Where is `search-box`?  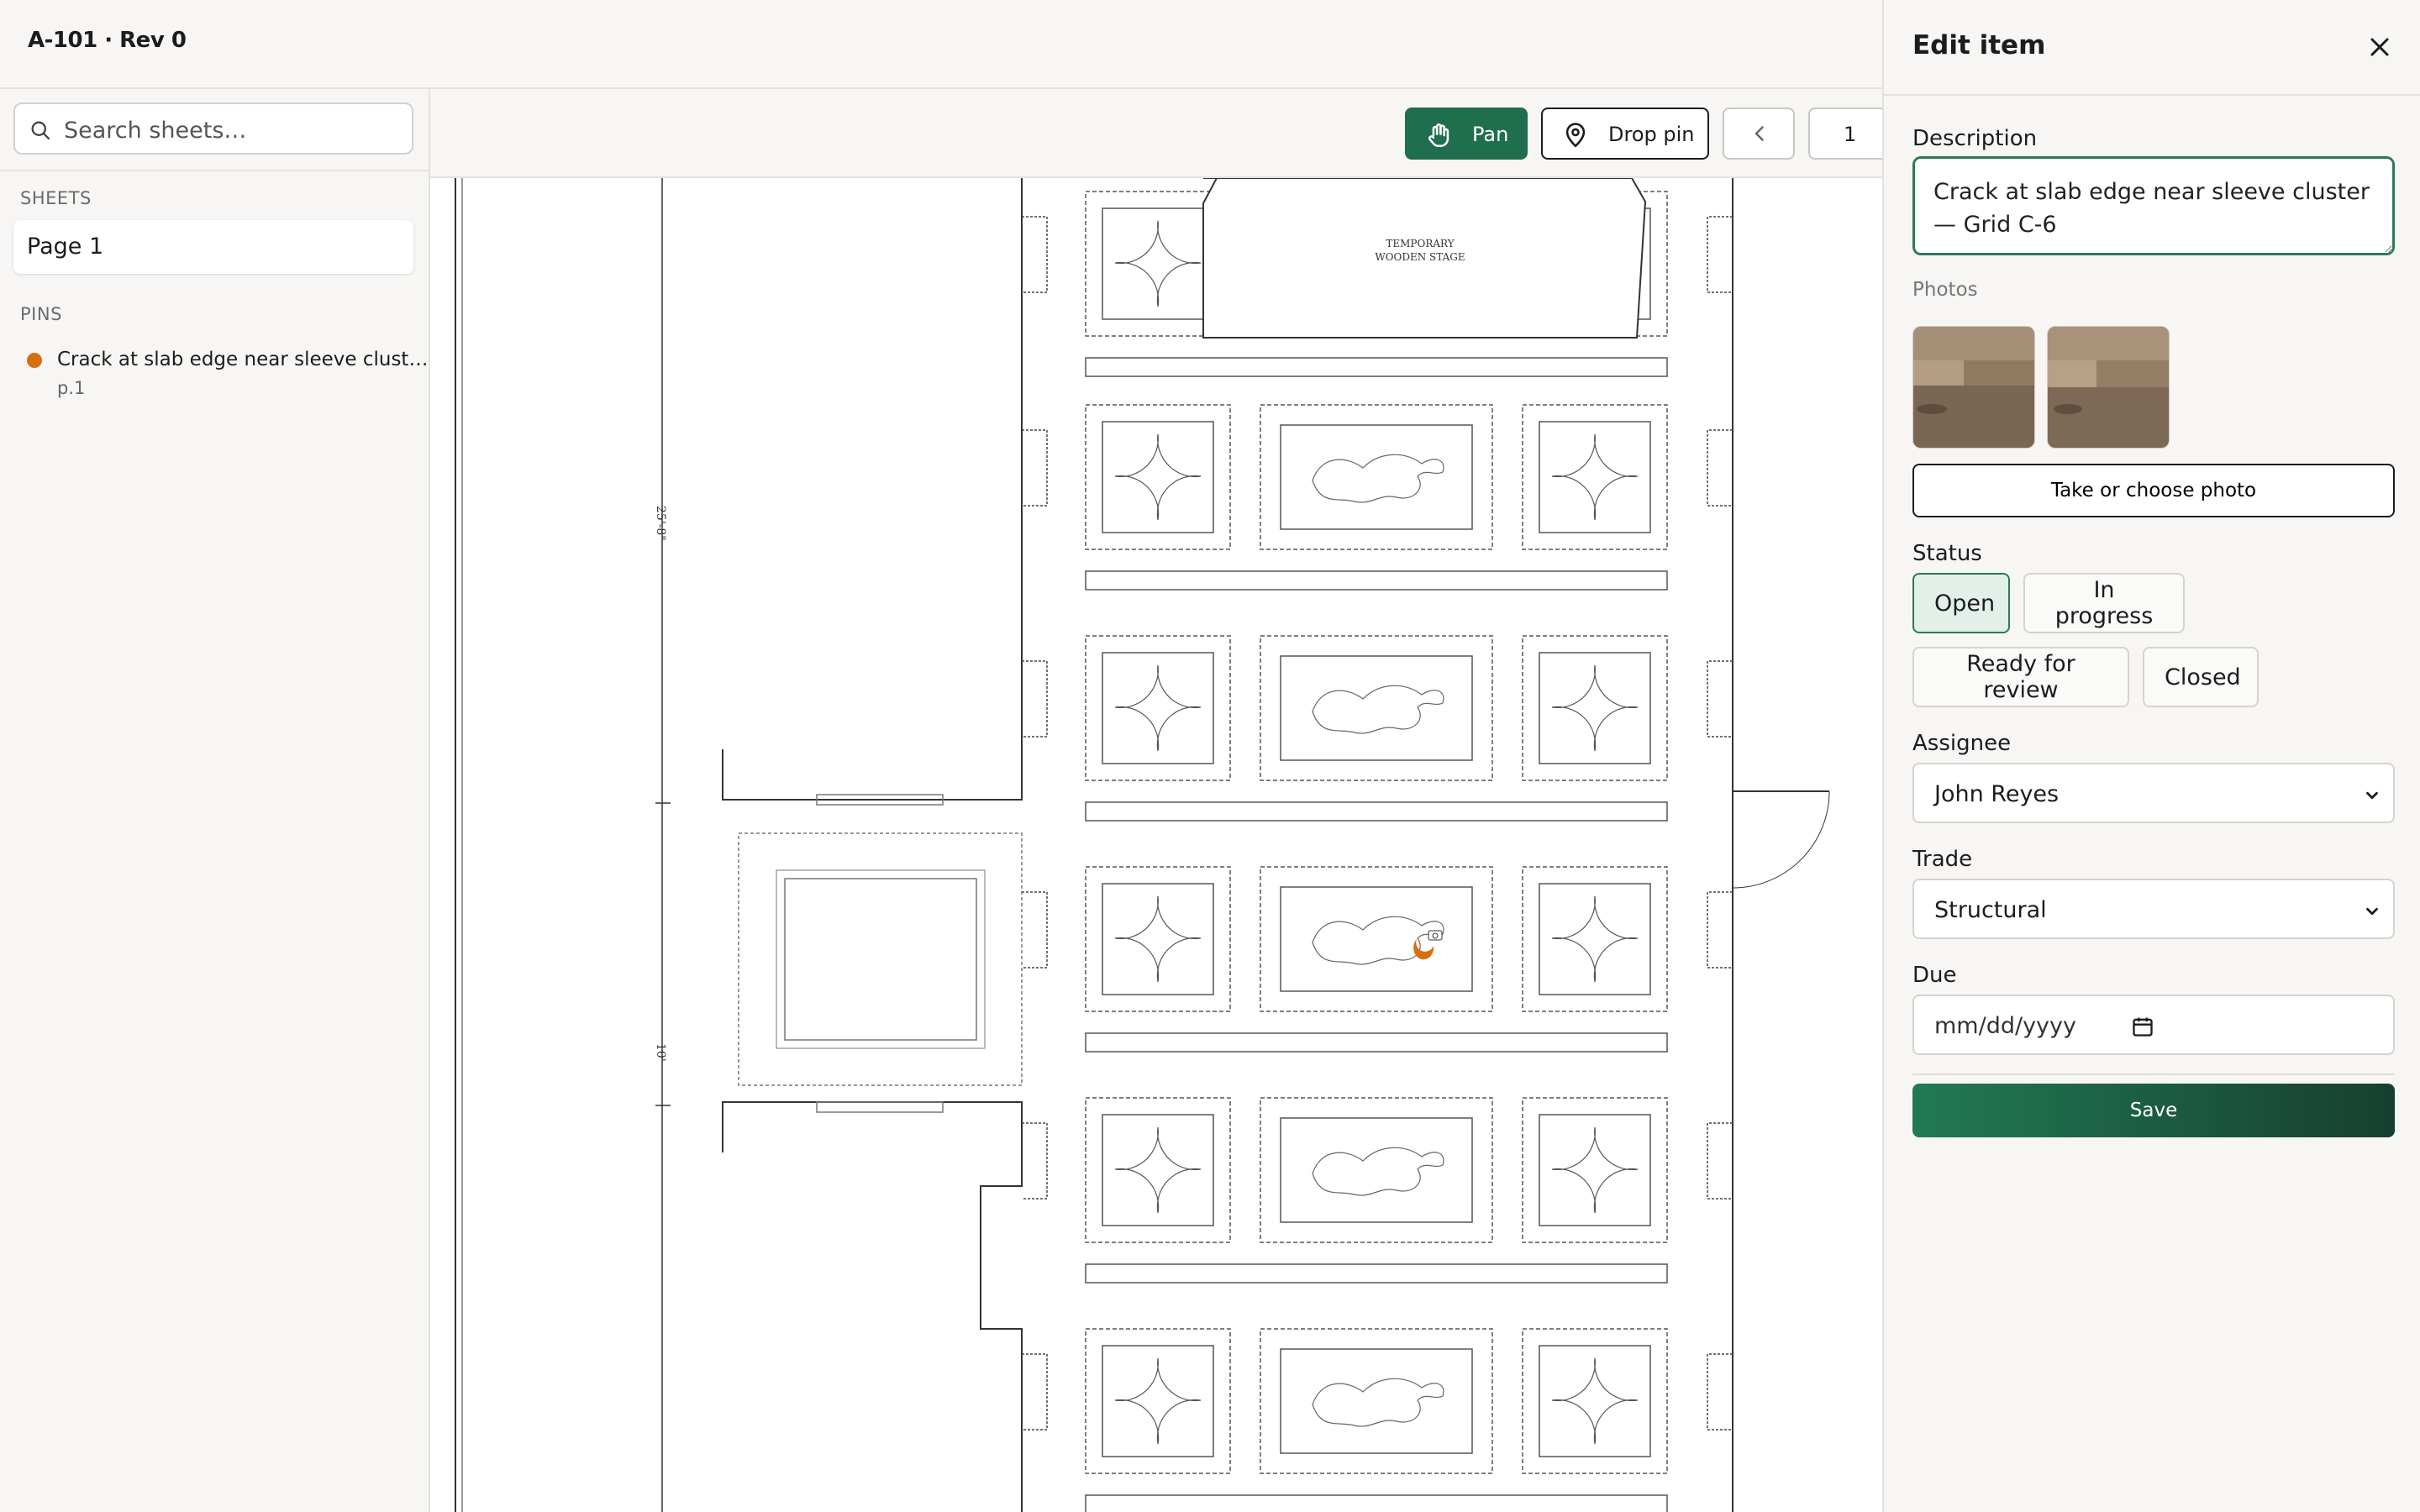 search-box is located at coordinates (213, 128).